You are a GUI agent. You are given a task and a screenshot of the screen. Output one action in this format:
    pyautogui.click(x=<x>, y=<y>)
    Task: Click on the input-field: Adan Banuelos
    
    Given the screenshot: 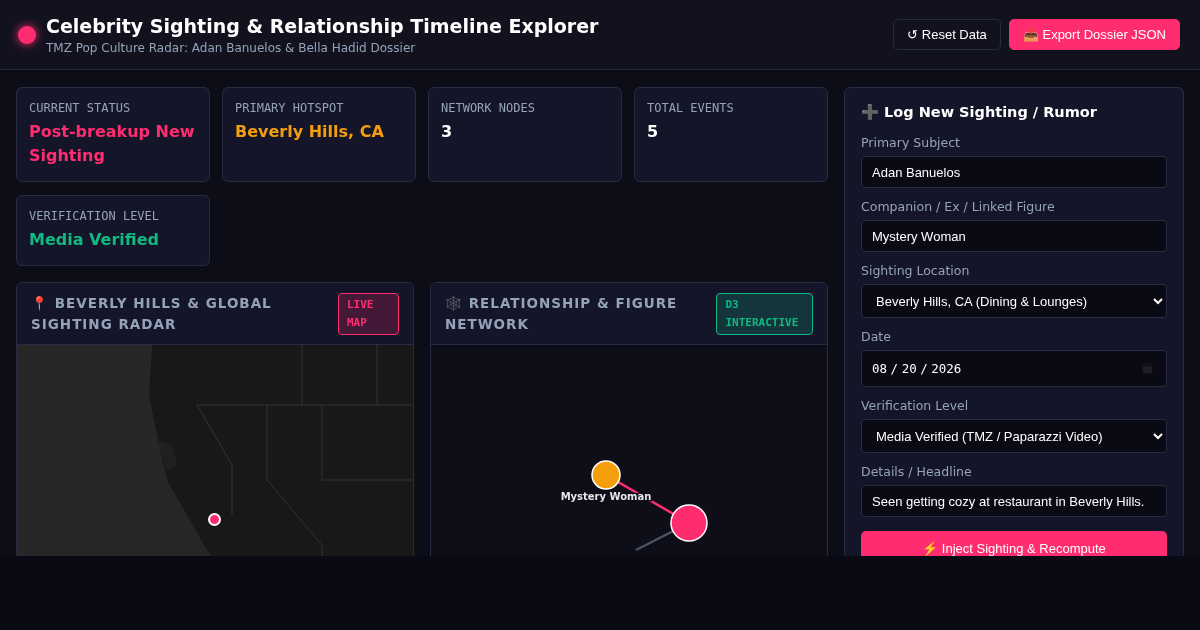 What is the action you would take?
    pyautogui.click(x=1014, y=172)
    